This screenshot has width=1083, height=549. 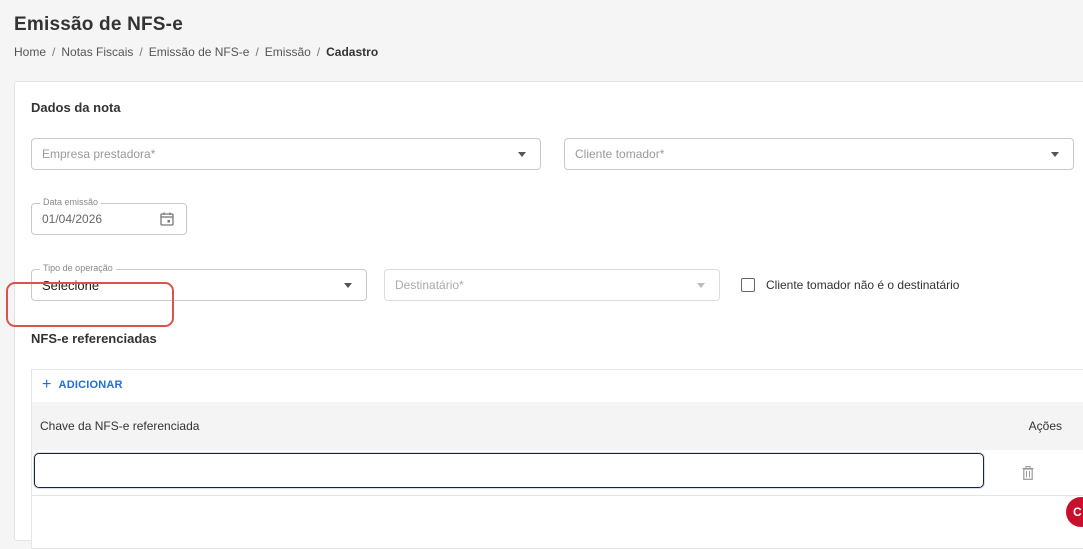 What do you see at coordinates (557, 426) in the screenshot?
I see `table-header: Chave da NFS-e referenciada Ações` at bounding box center [557, 426].